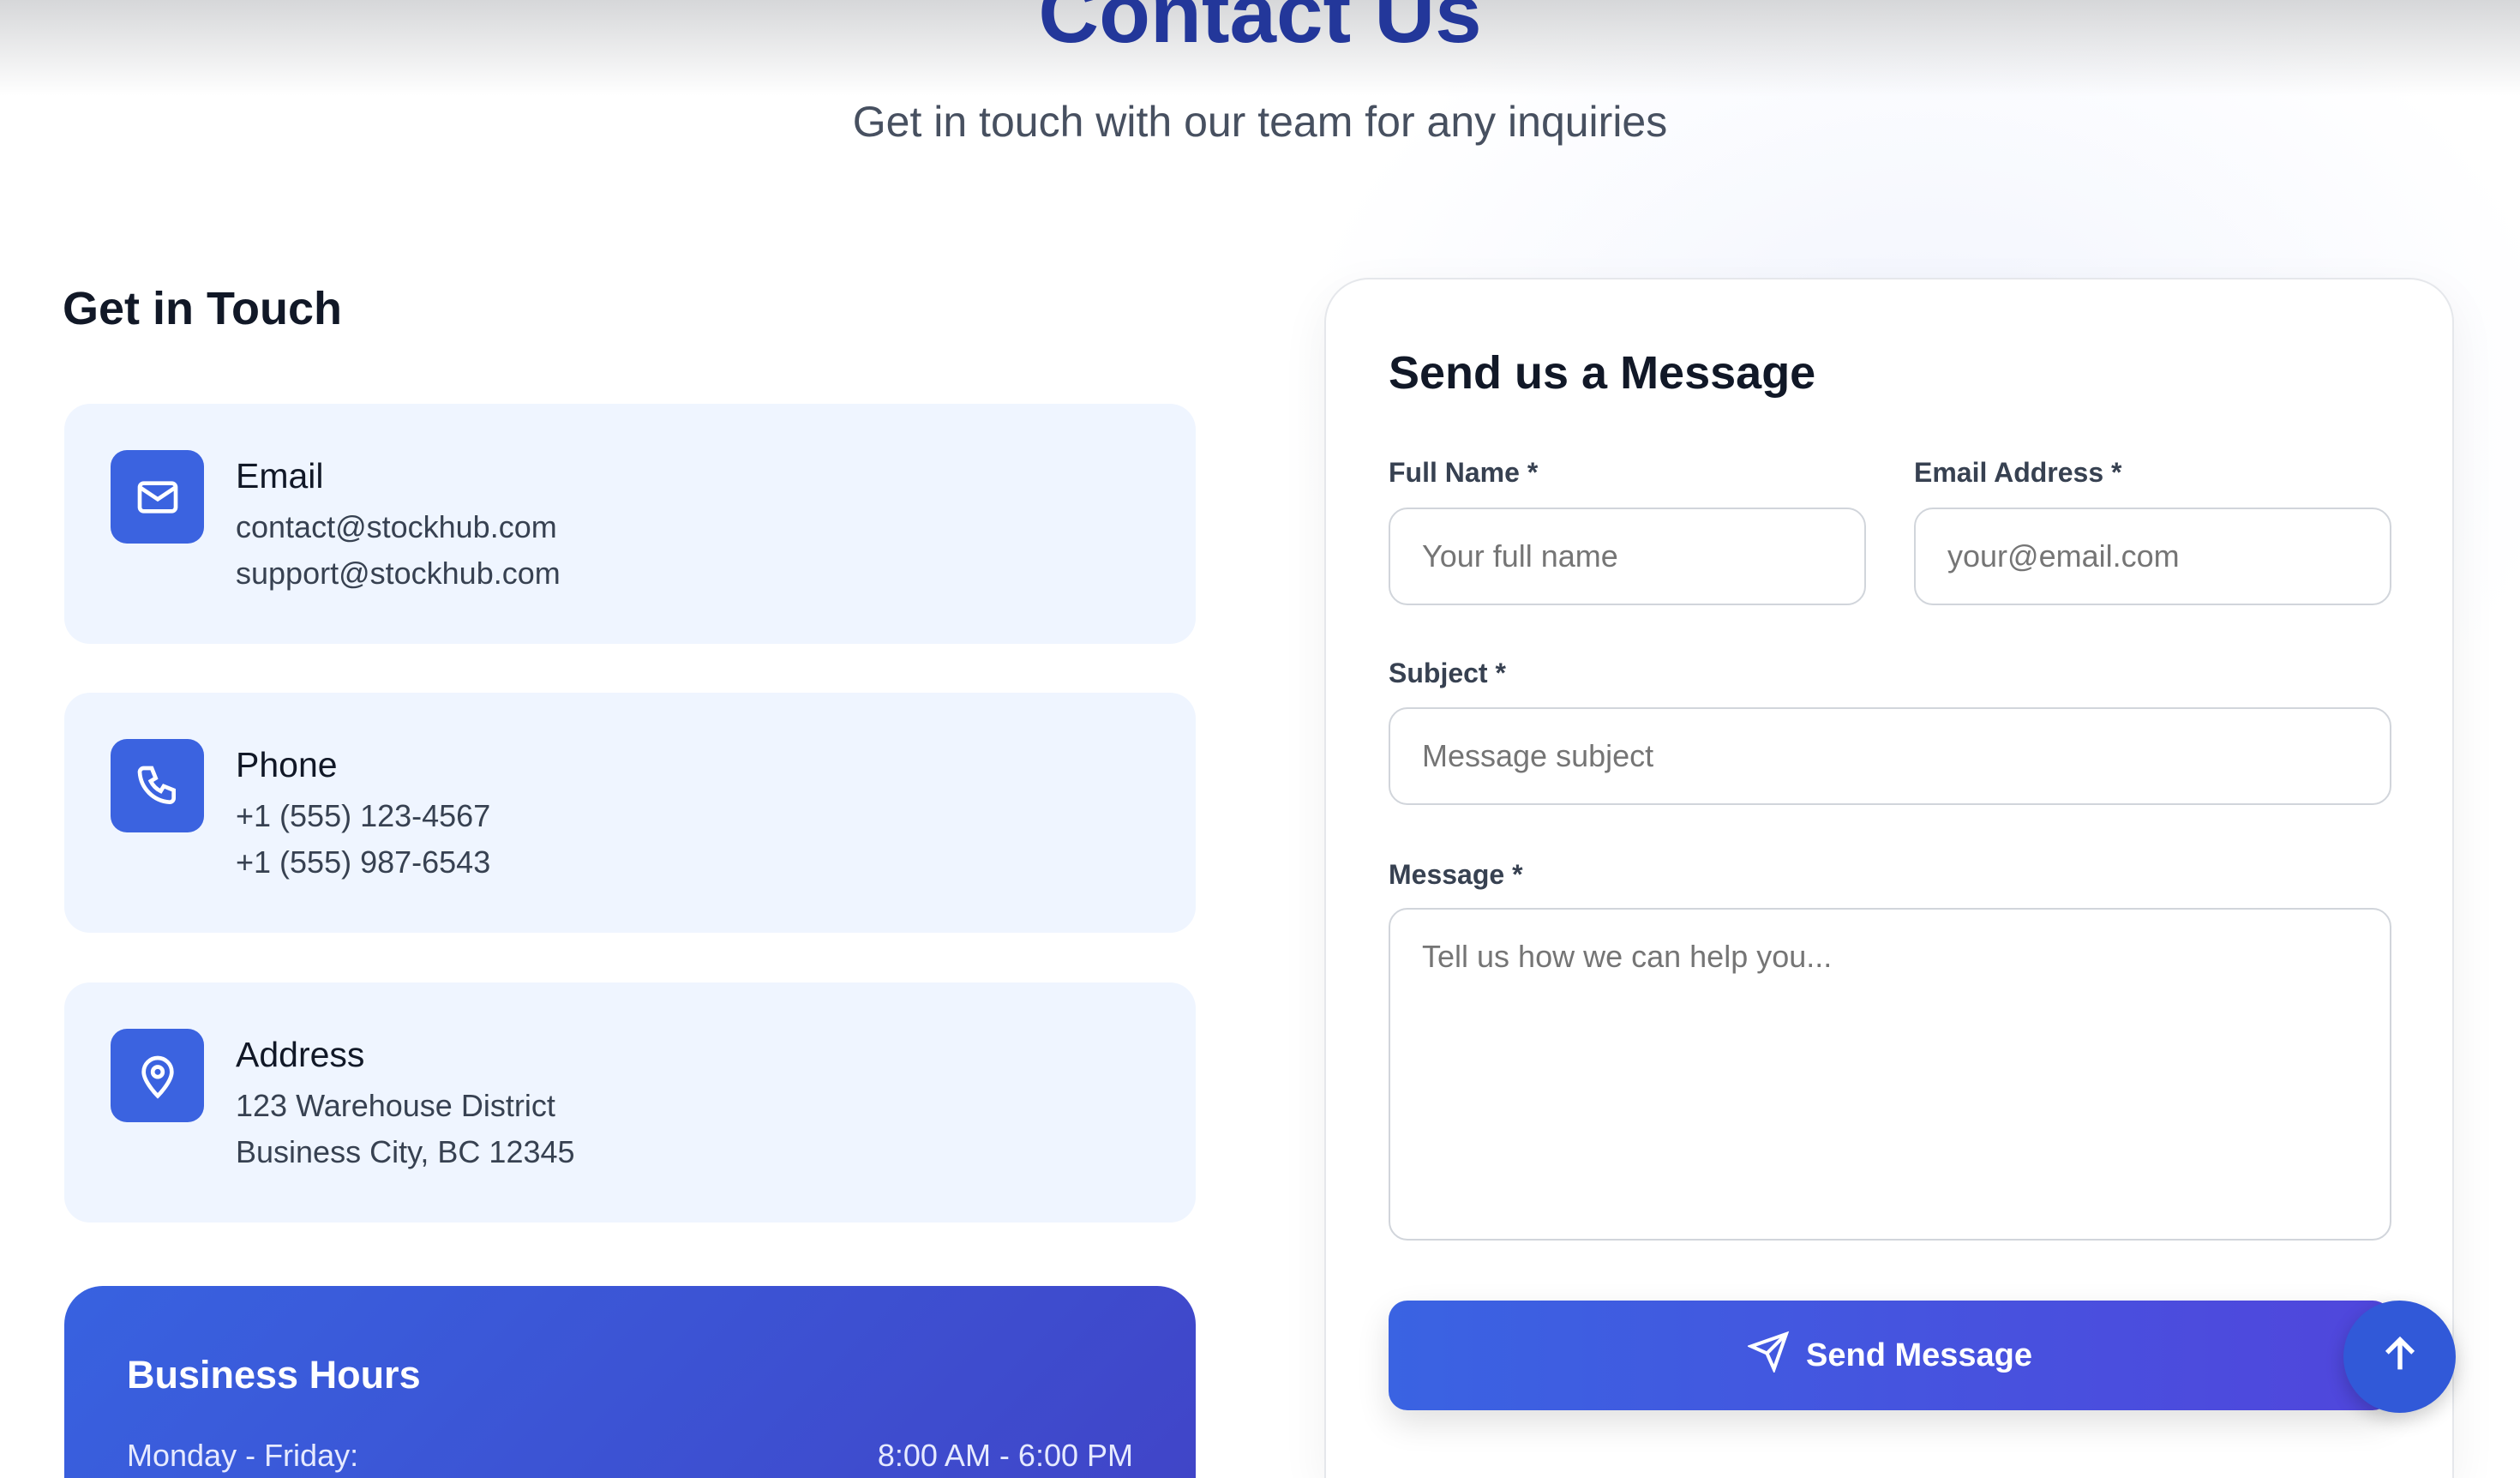  What do you see at coordinates (1890, 756) in the screenshot?
I see `subject-input` at bounding box center [1890, 756].